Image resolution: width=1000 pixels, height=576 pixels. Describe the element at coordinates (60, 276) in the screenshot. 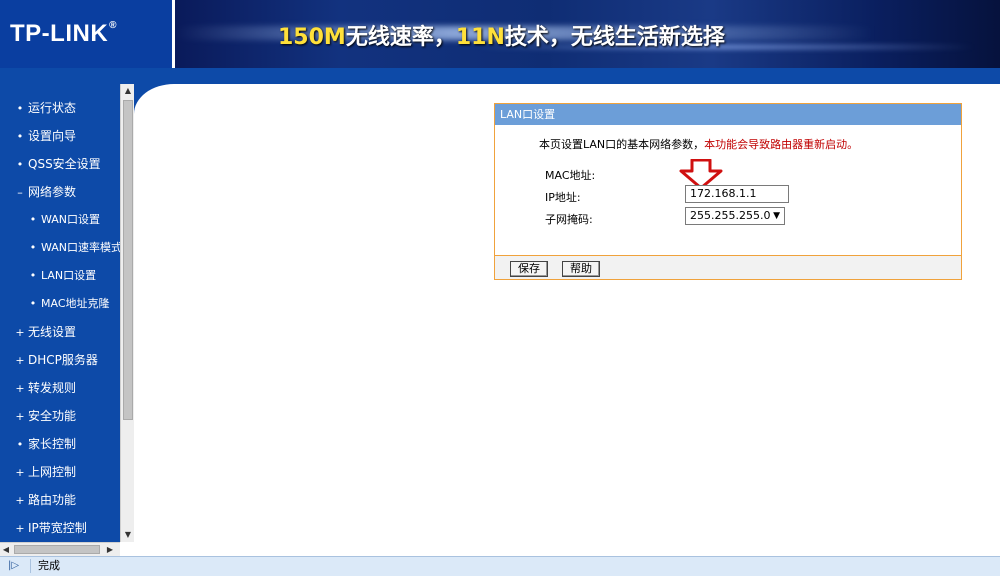

I see `sidebar-item-lan: • LAN口设置` at that location.